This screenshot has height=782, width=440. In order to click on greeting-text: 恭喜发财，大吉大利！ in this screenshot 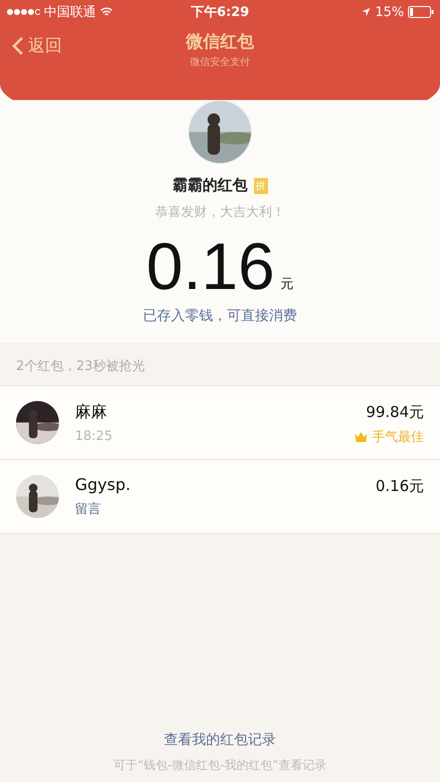, I will do `click(220, 212)`.